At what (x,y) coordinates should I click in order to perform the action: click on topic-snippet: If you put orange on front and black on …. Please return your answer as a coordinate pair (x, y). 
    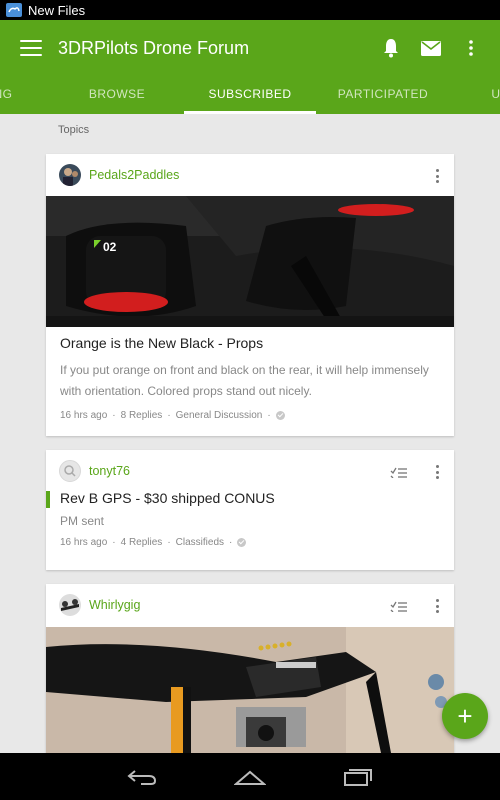
    Looking at the image, I should click on (244, 380).